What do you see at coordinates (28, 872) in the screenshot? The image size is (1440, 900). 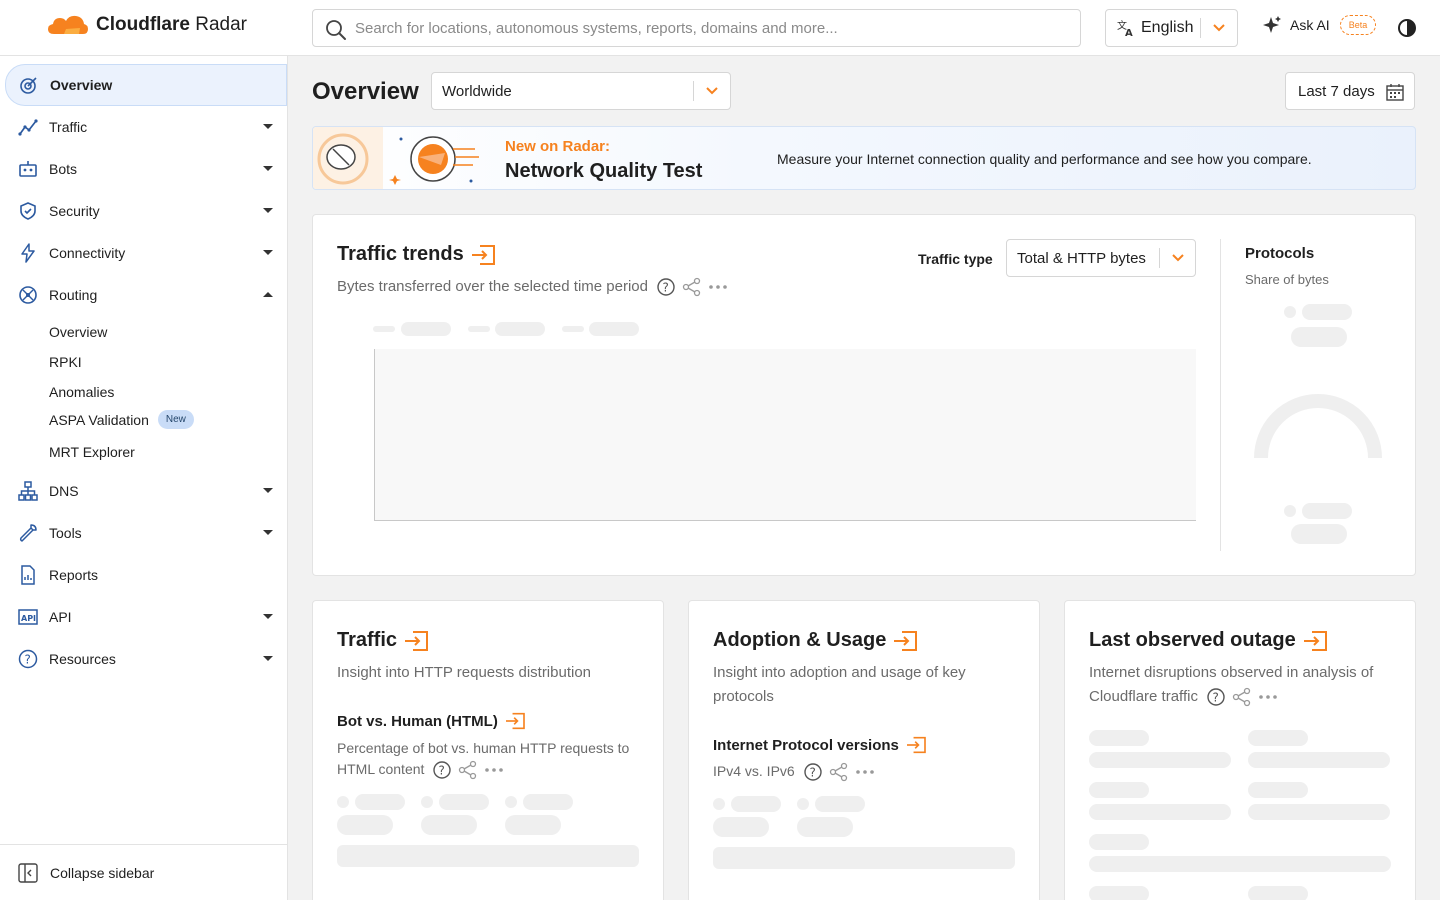 I see `sidebar-collapse-icon` at bounding box center [28, 872].